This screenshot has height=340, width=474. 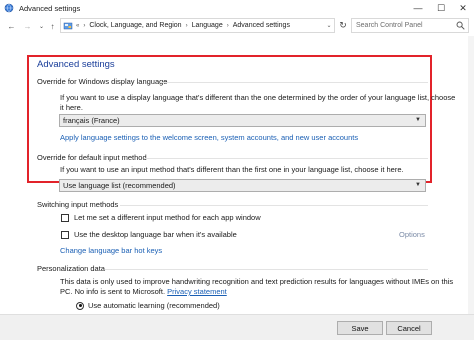 What do you see at coordinates (242, 120) in the screenshot?
I see `display-language-select: français (France) ▼` at bounding box center [242, 120].